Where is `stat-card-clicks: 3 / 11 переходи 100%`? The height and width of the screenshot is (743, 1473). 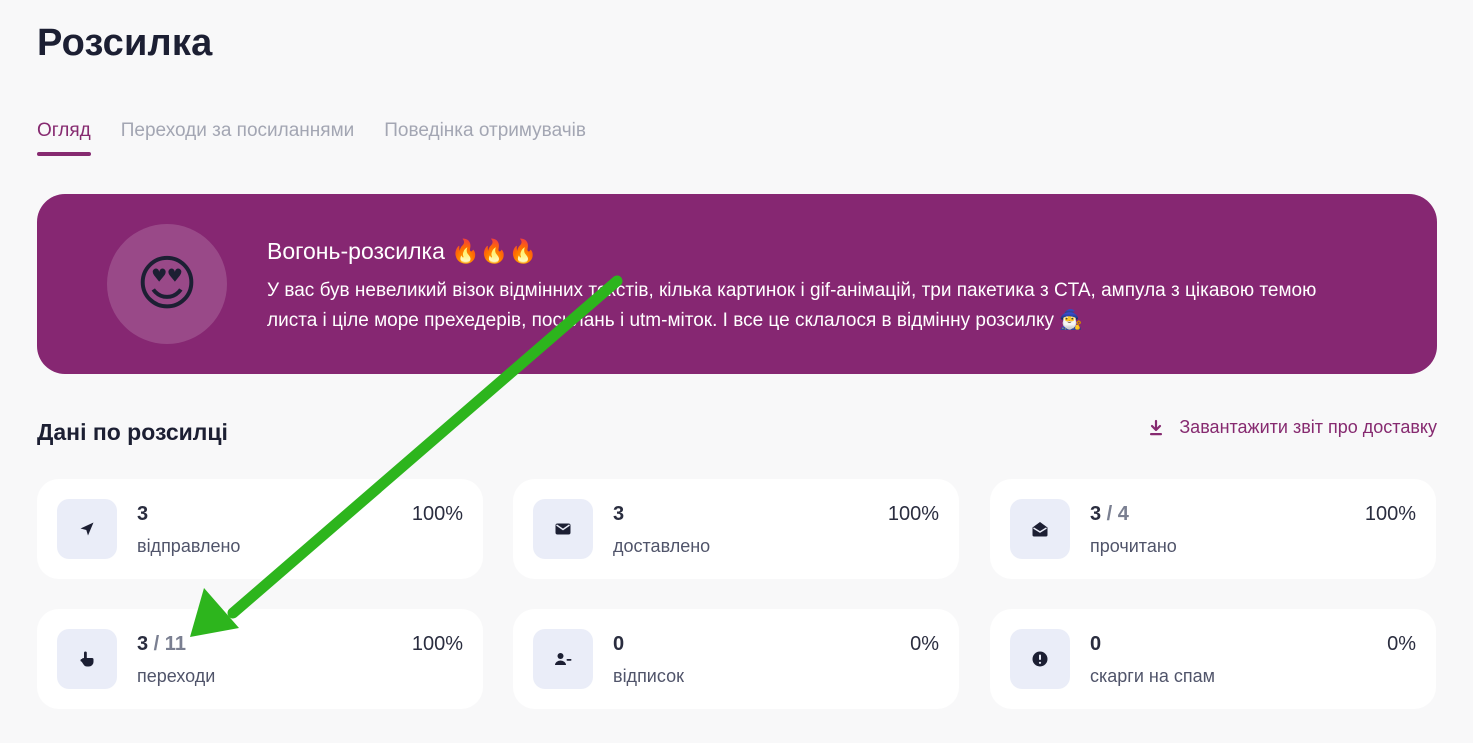
stat-card-clicks: 3 / 11 переходи 100% is located at coordinates (260, 659).